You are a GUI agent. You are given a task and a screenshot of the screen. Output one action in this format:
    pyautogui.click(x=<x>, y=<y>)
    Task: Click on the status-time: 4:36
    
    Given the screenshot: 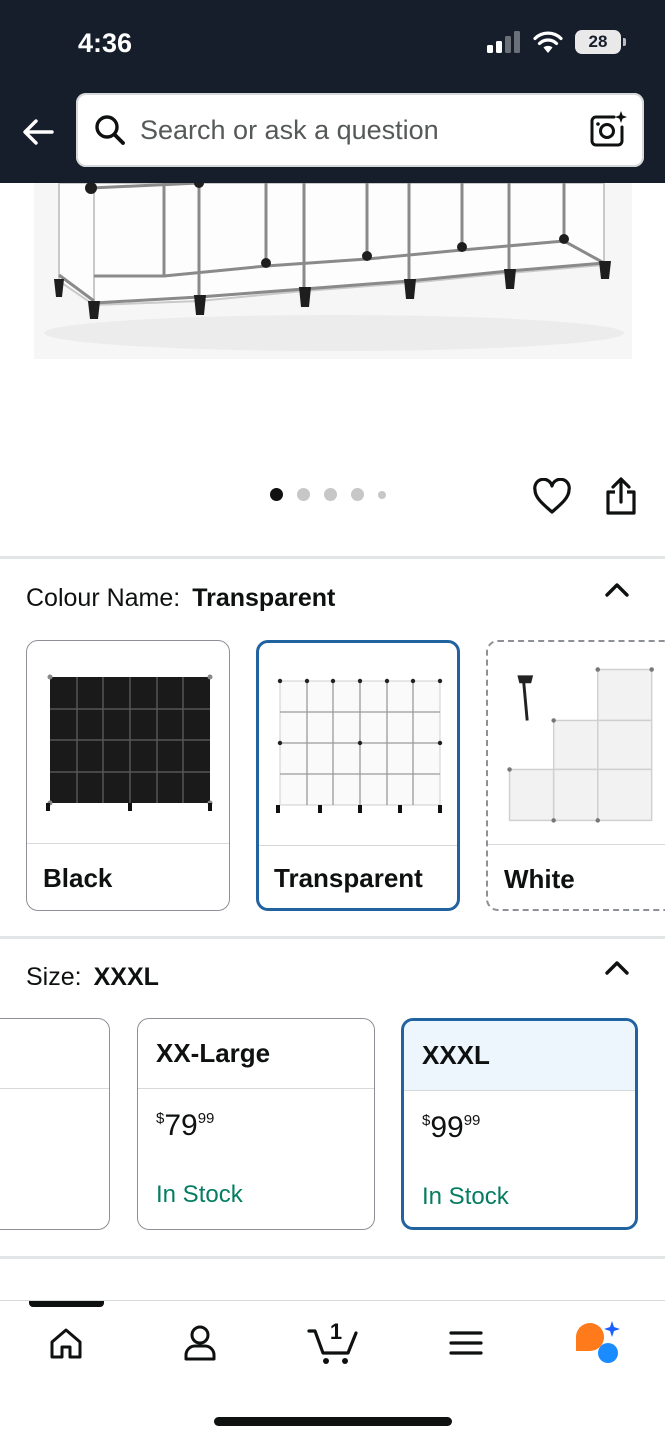 What is the action you would take?
    pyautogui.click(x=105, y=43)
    